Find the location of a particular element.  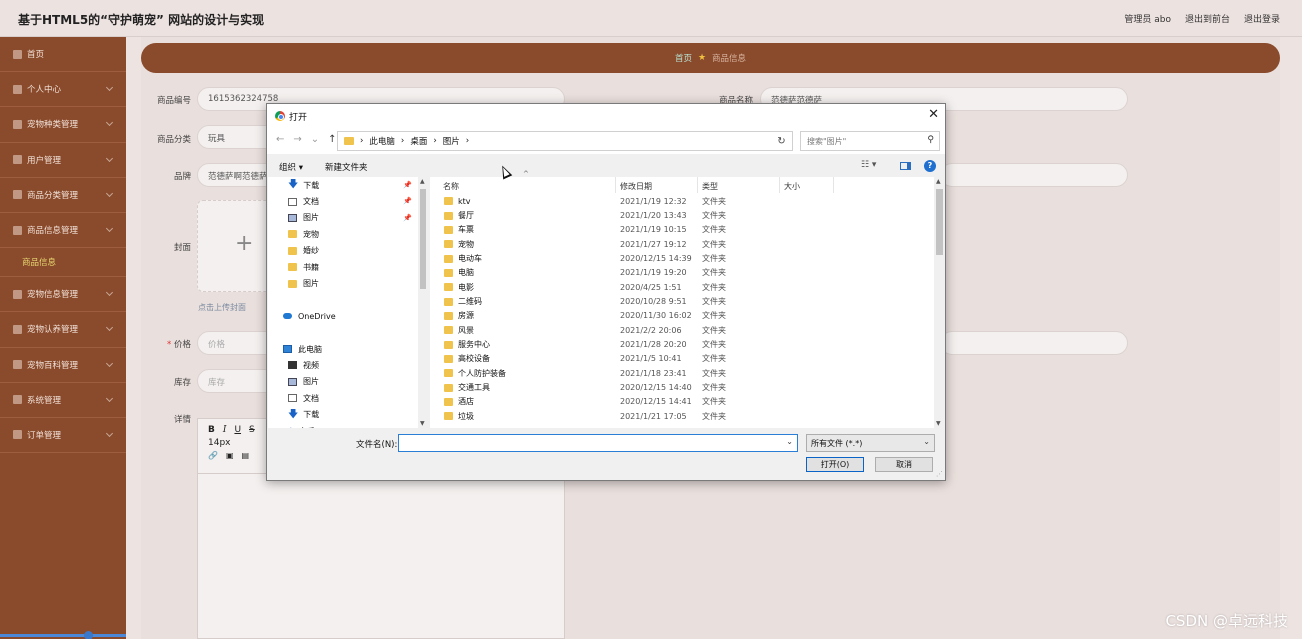

video-icon: ▤ is located at coordinates (246, 455).